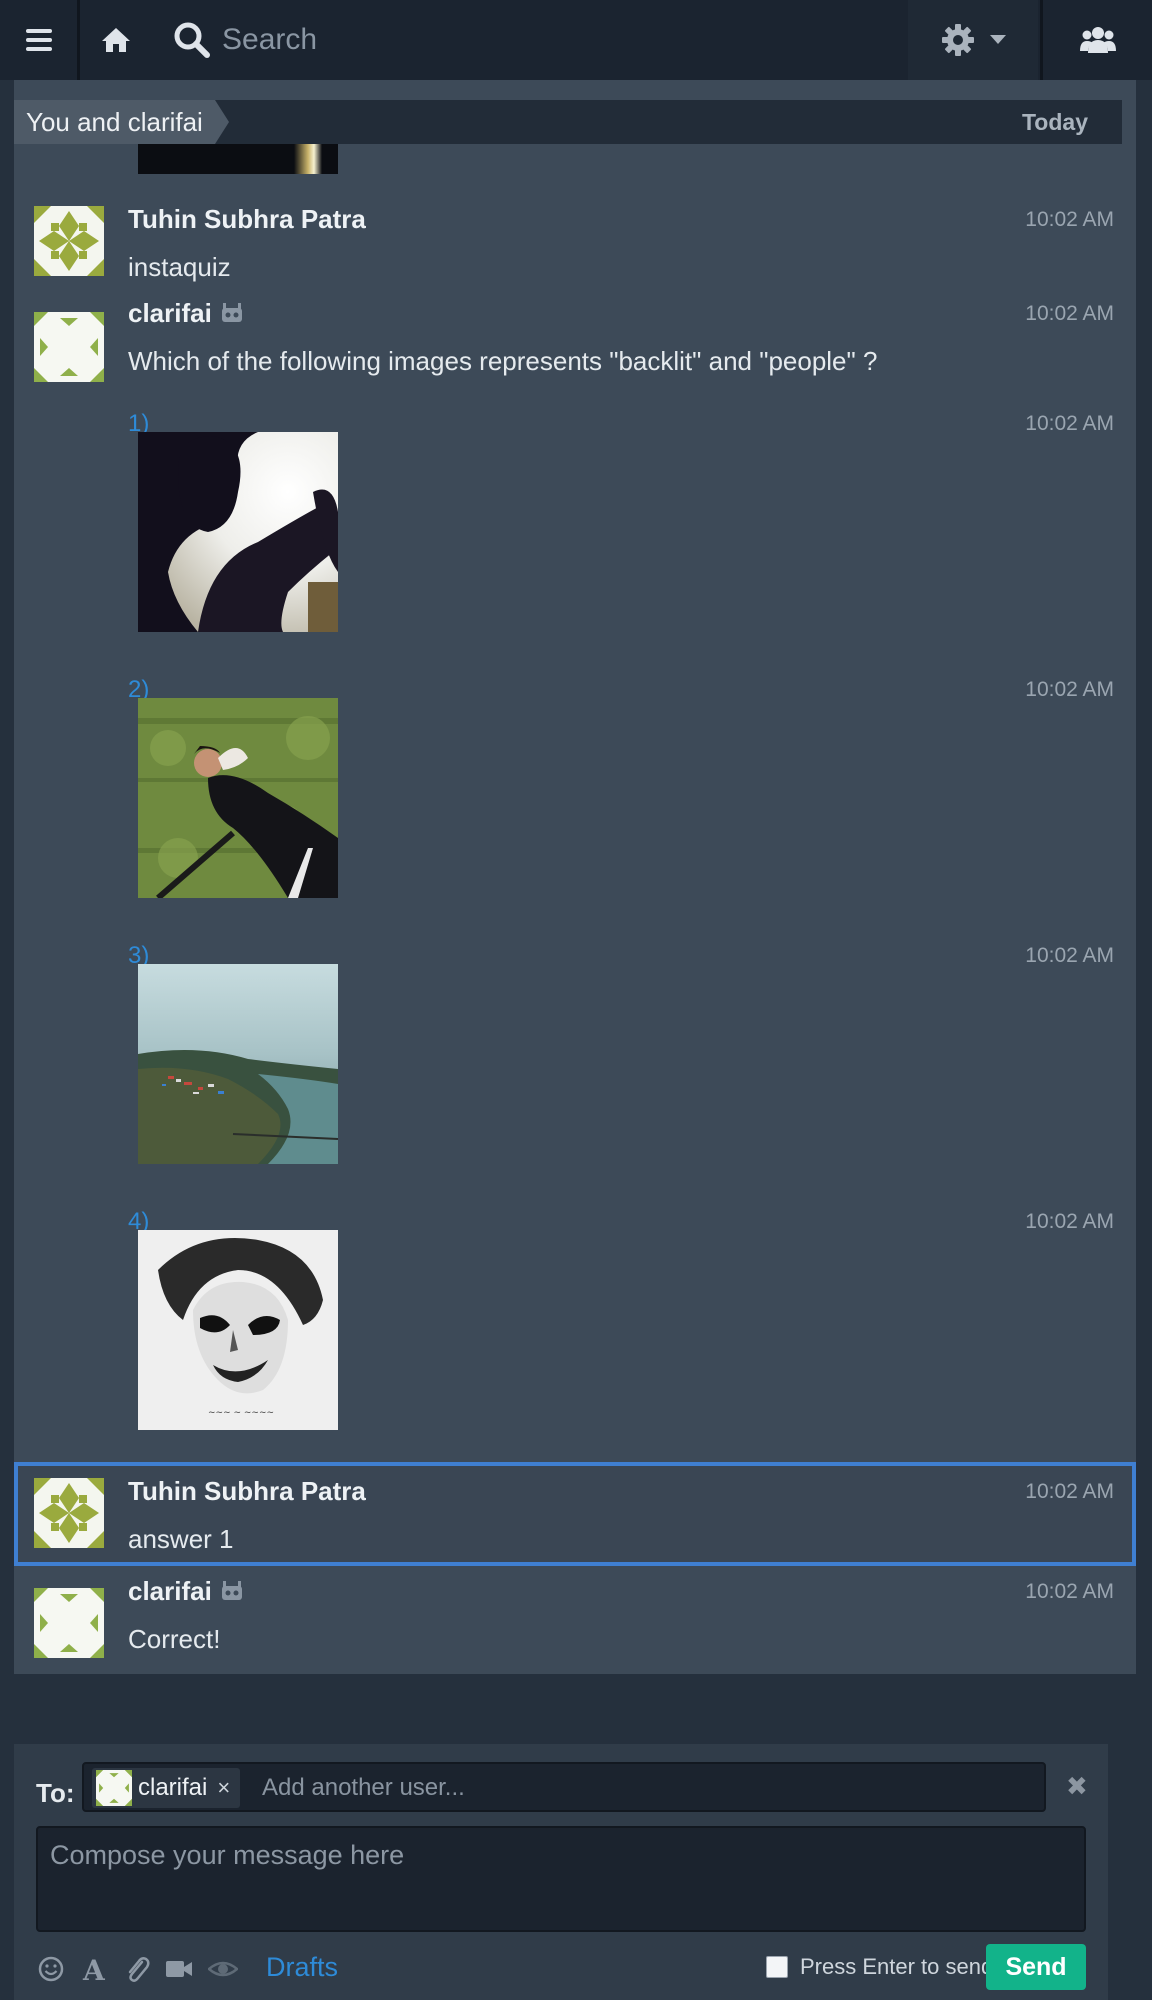 The image size is (1152, 2000). What do you see at coordinates (174, 1639) in the screenshot?
I see `message-text: Correct!` at bounding box center [174, 1639].